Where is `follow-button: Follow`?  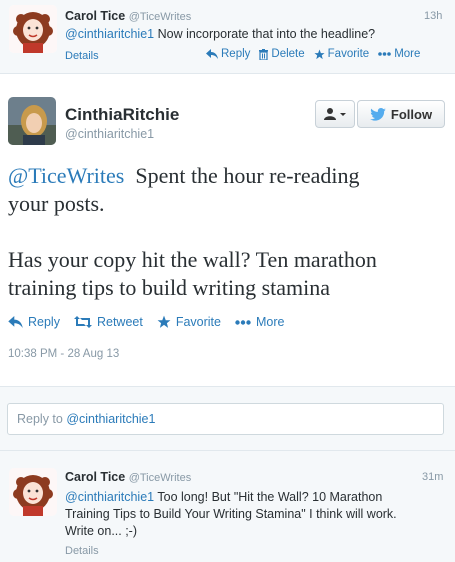 follow-button: Follow is located at coordinates (401, 114).